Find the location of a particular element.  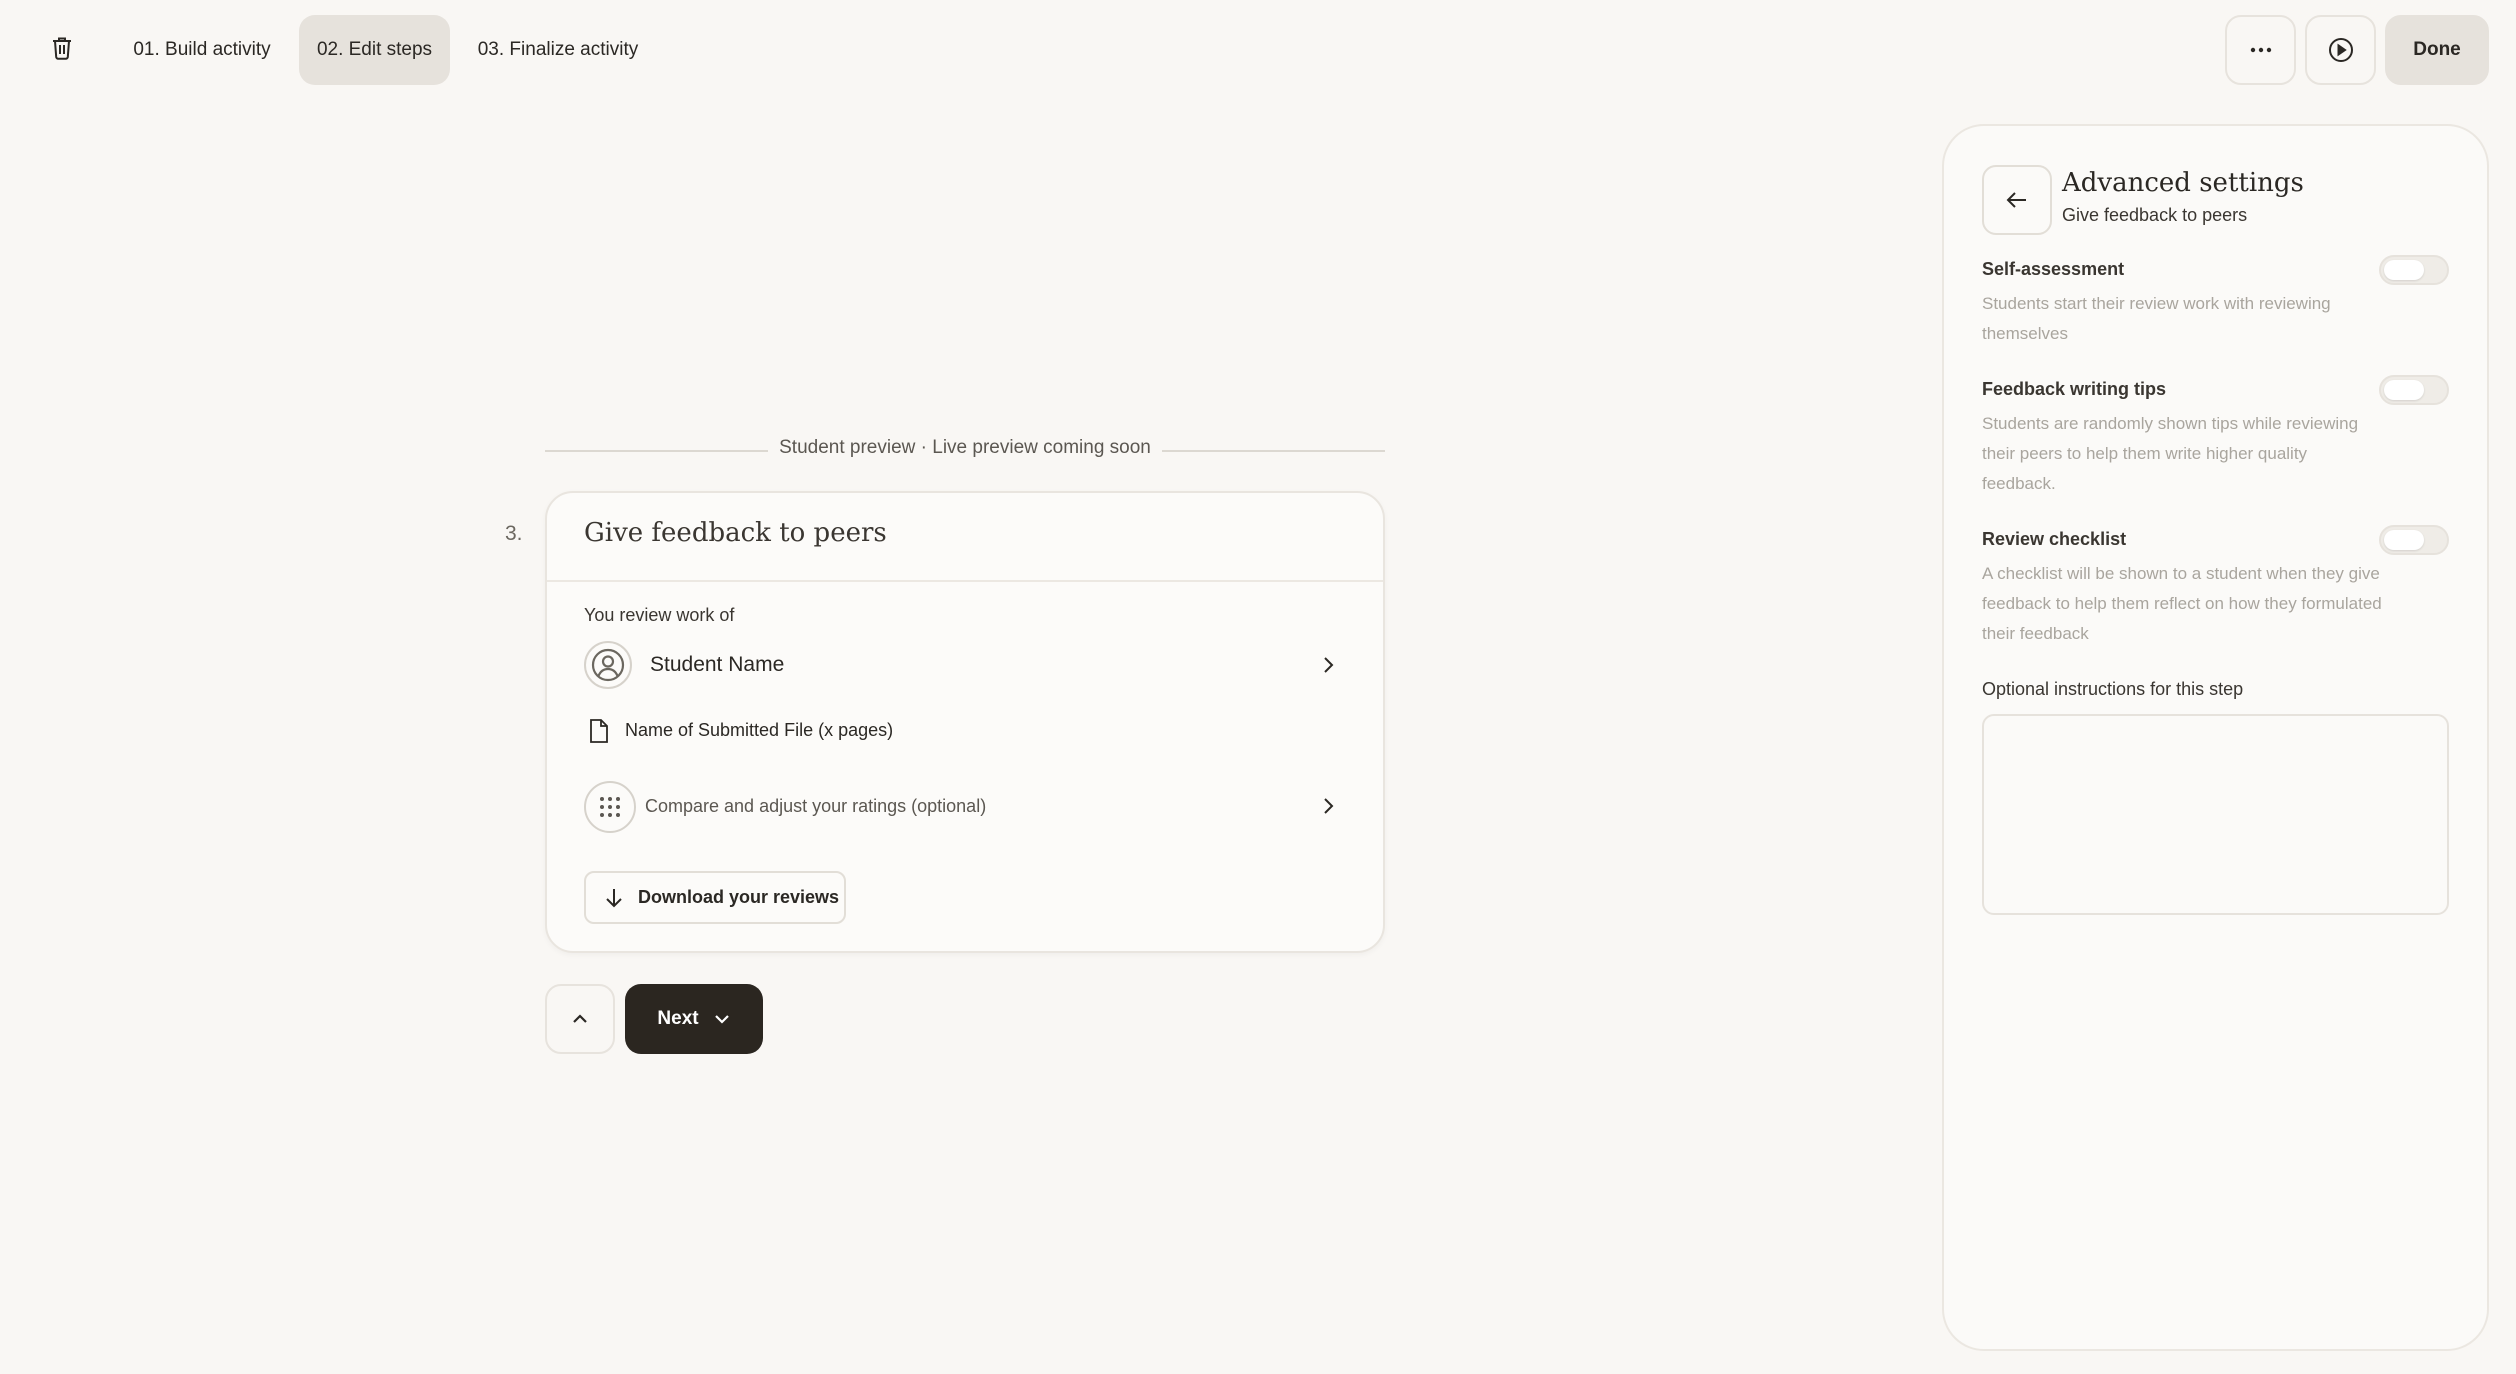

chevron-down-icon is located at coordinates (721, 1019).